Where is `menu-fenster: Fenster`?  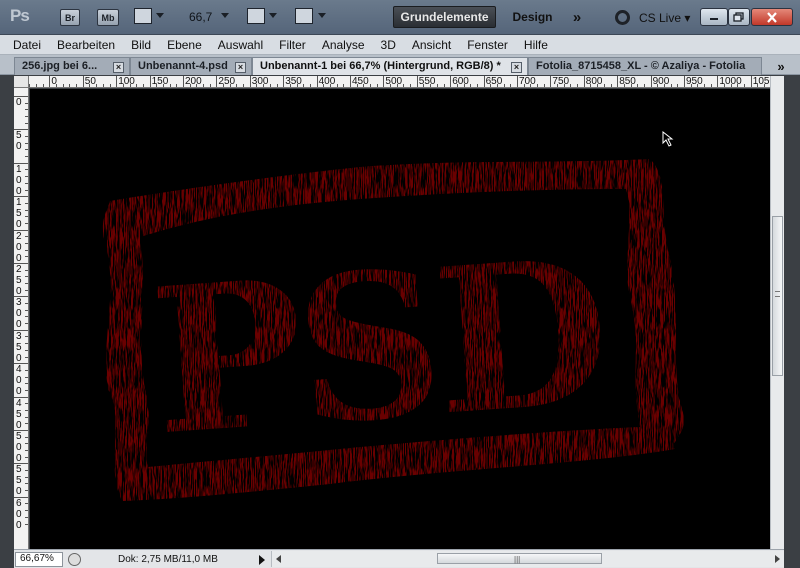
menu-fenster: Fenster is located at coordinates (487, 45).